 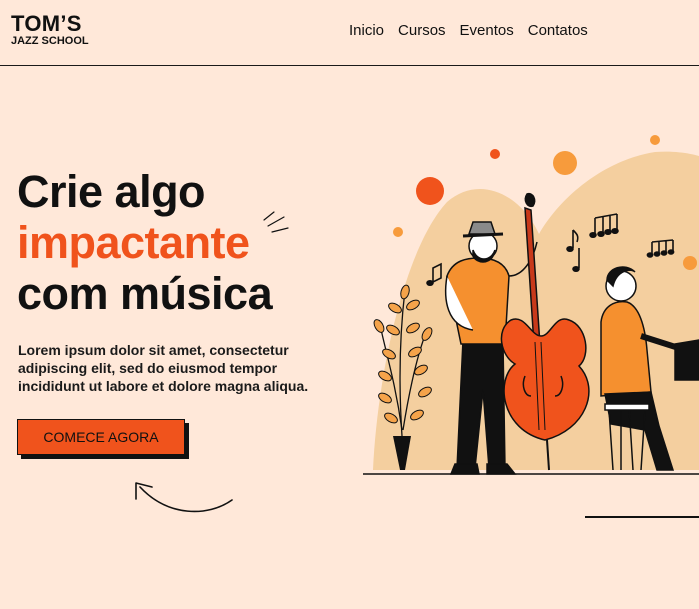 What do you see at coordinates (133, 242) in the screenshot?
I see `hero-title-highlight: impactante` at bounding box center [133, 242].